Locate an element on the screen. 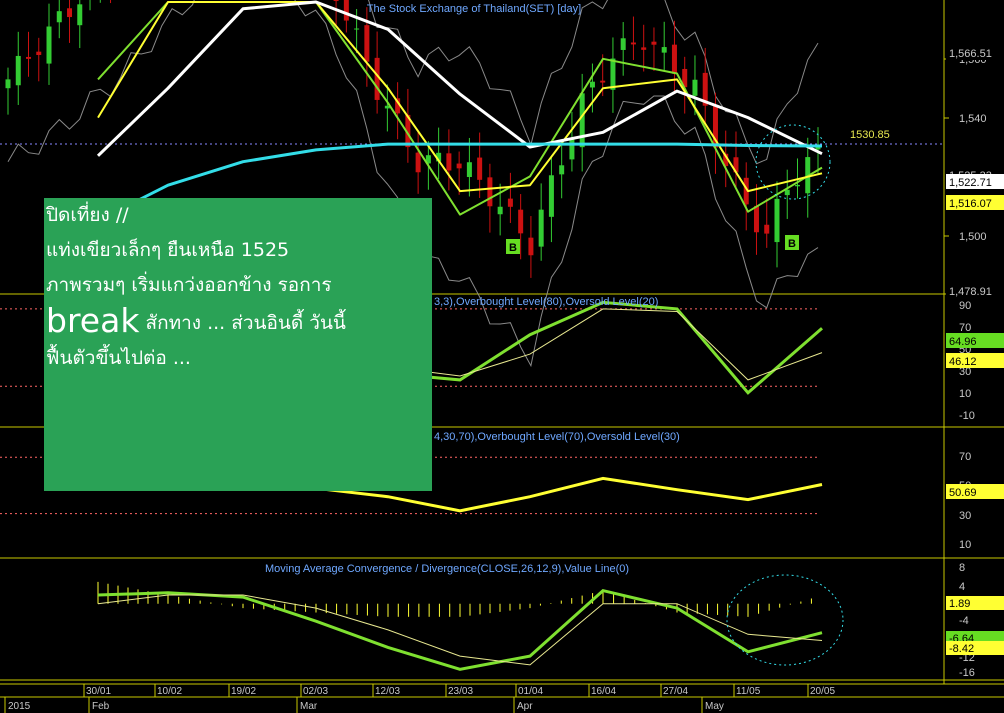 The width and height of the screenshot is (1004, 713). month-tick-label: 2015 is located at coordinates (19, 706).